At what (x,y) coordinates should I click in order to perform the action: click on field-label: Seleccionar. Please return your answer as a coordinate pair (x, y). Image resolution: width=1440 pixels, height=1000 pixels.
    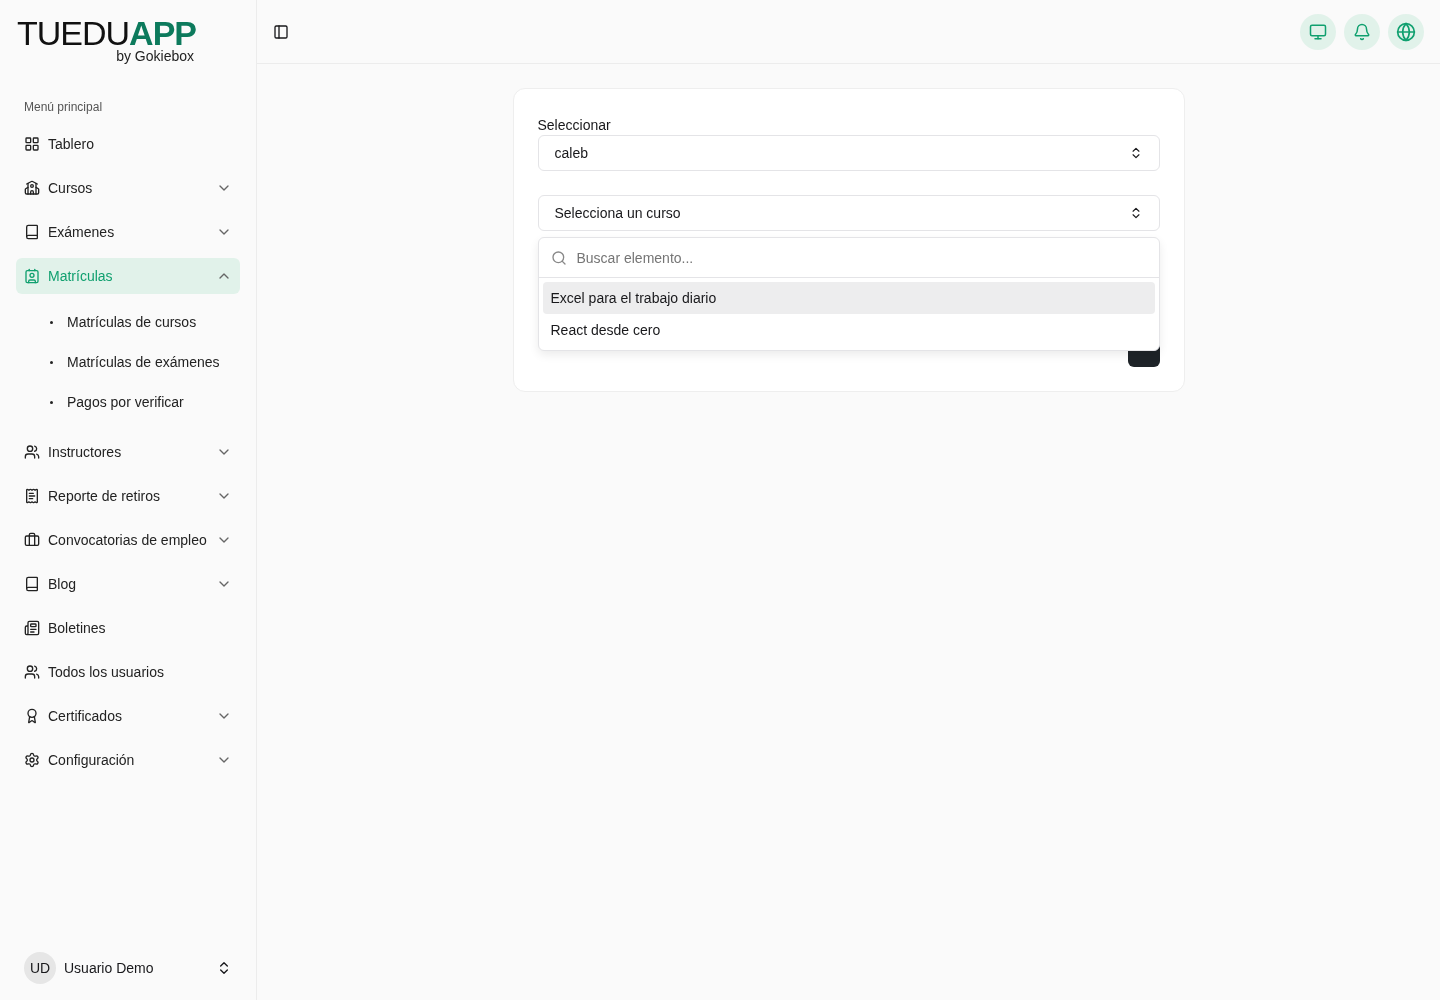
    Looking at the image, I should click on (574, 125).